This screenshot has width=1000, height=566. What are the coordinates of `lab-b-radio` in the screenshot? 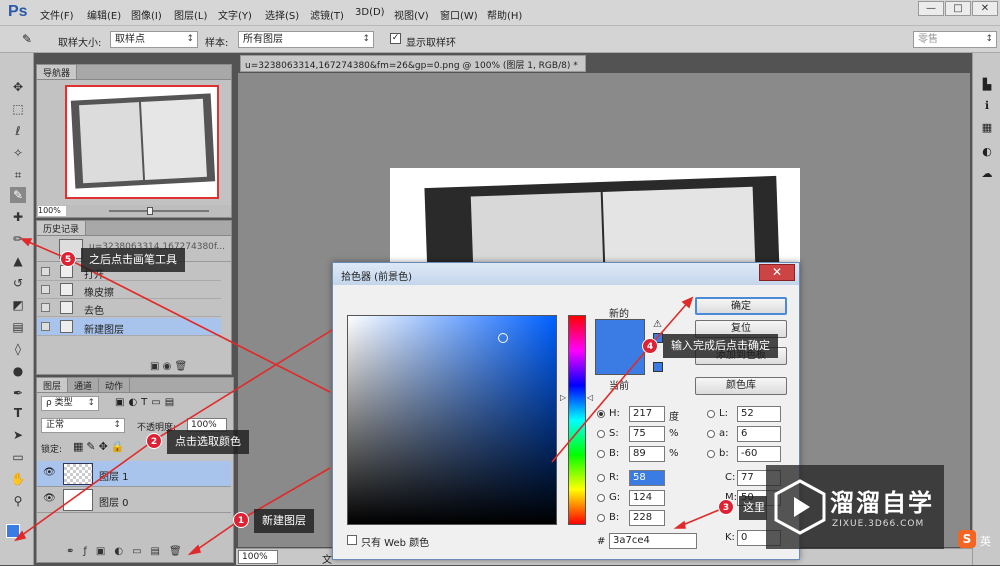 It's located at (711, 454).